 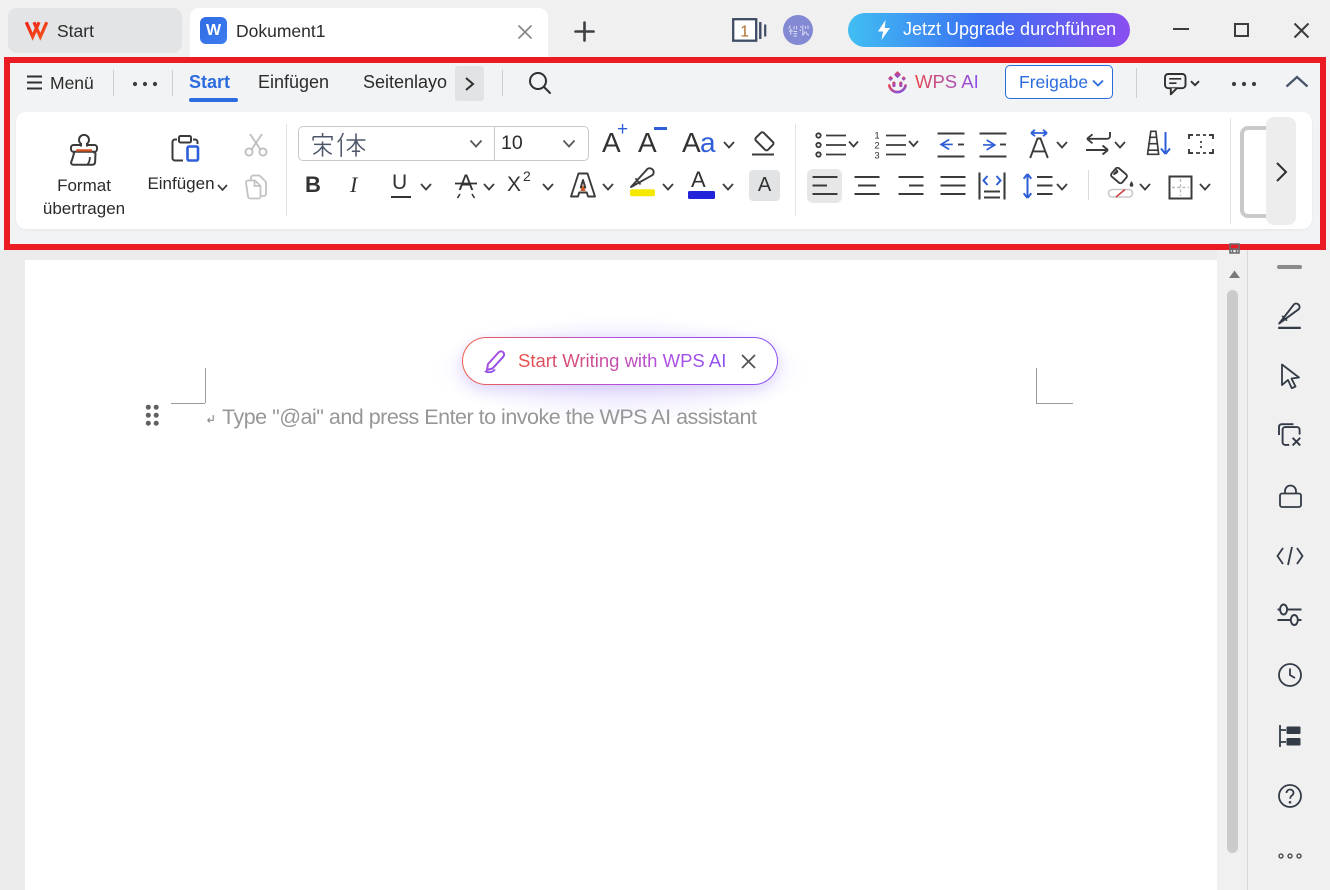 What do you see at coordinates (744, 32) in the screenshot?
I see `svg-text: 1` at bounding box center [744, 32].